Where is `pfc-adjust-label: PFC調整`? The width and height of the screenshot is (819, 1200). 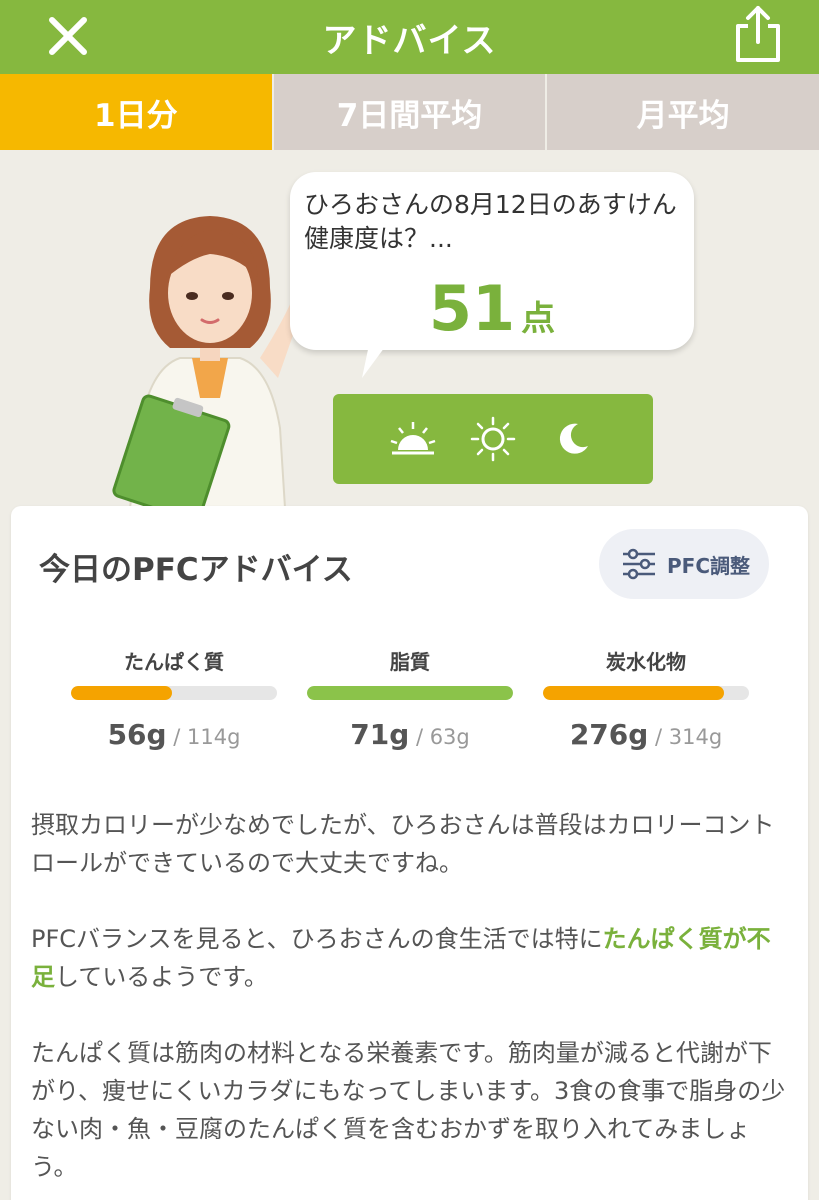 pfc-adjust-label: PFC調整 is located at coordinates (708, 565).